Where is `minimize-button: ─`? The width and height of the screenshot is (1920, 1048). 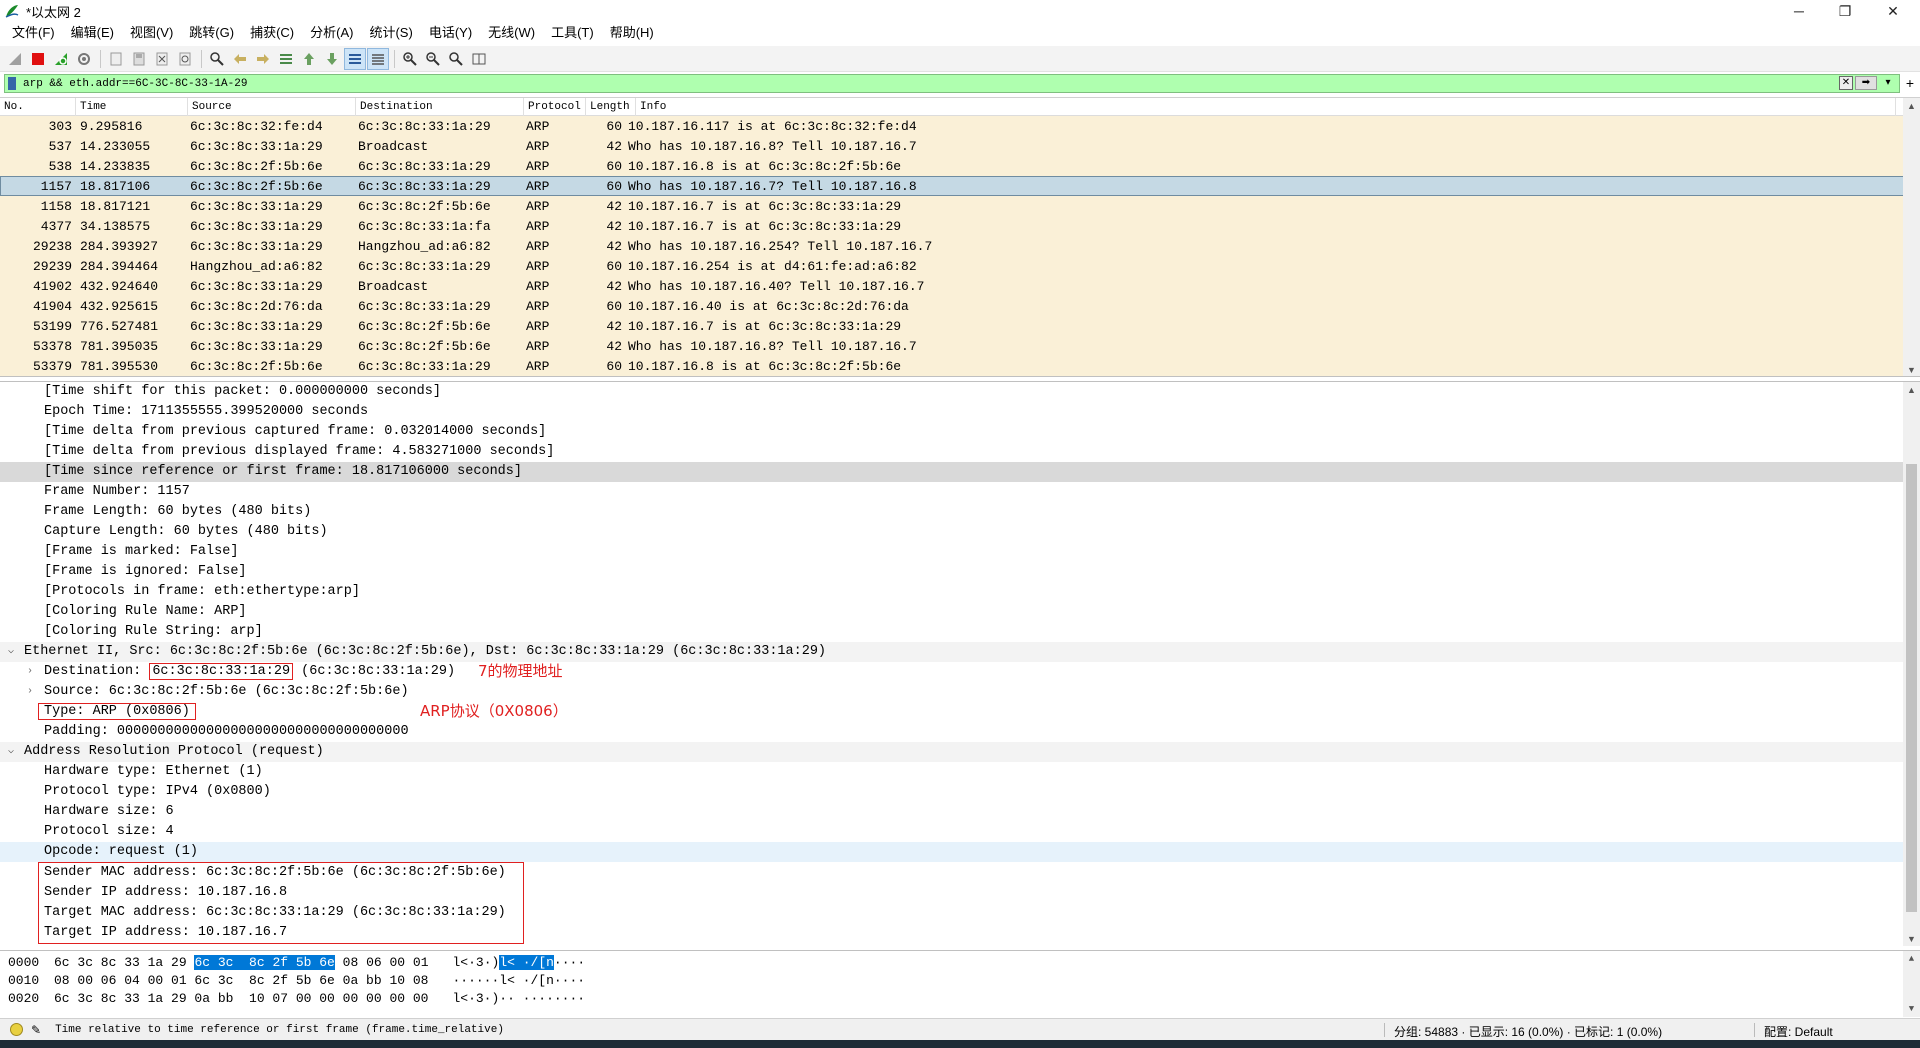
minimize-button: ─ is located at coordinates (1799, 11).